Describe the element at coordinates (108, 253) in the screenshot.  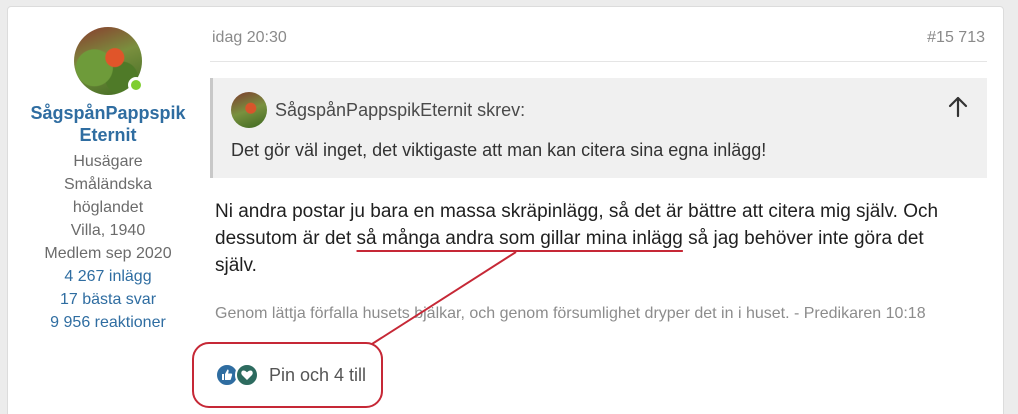
I see `user-member-since: Medlem sep 2020` at that location.